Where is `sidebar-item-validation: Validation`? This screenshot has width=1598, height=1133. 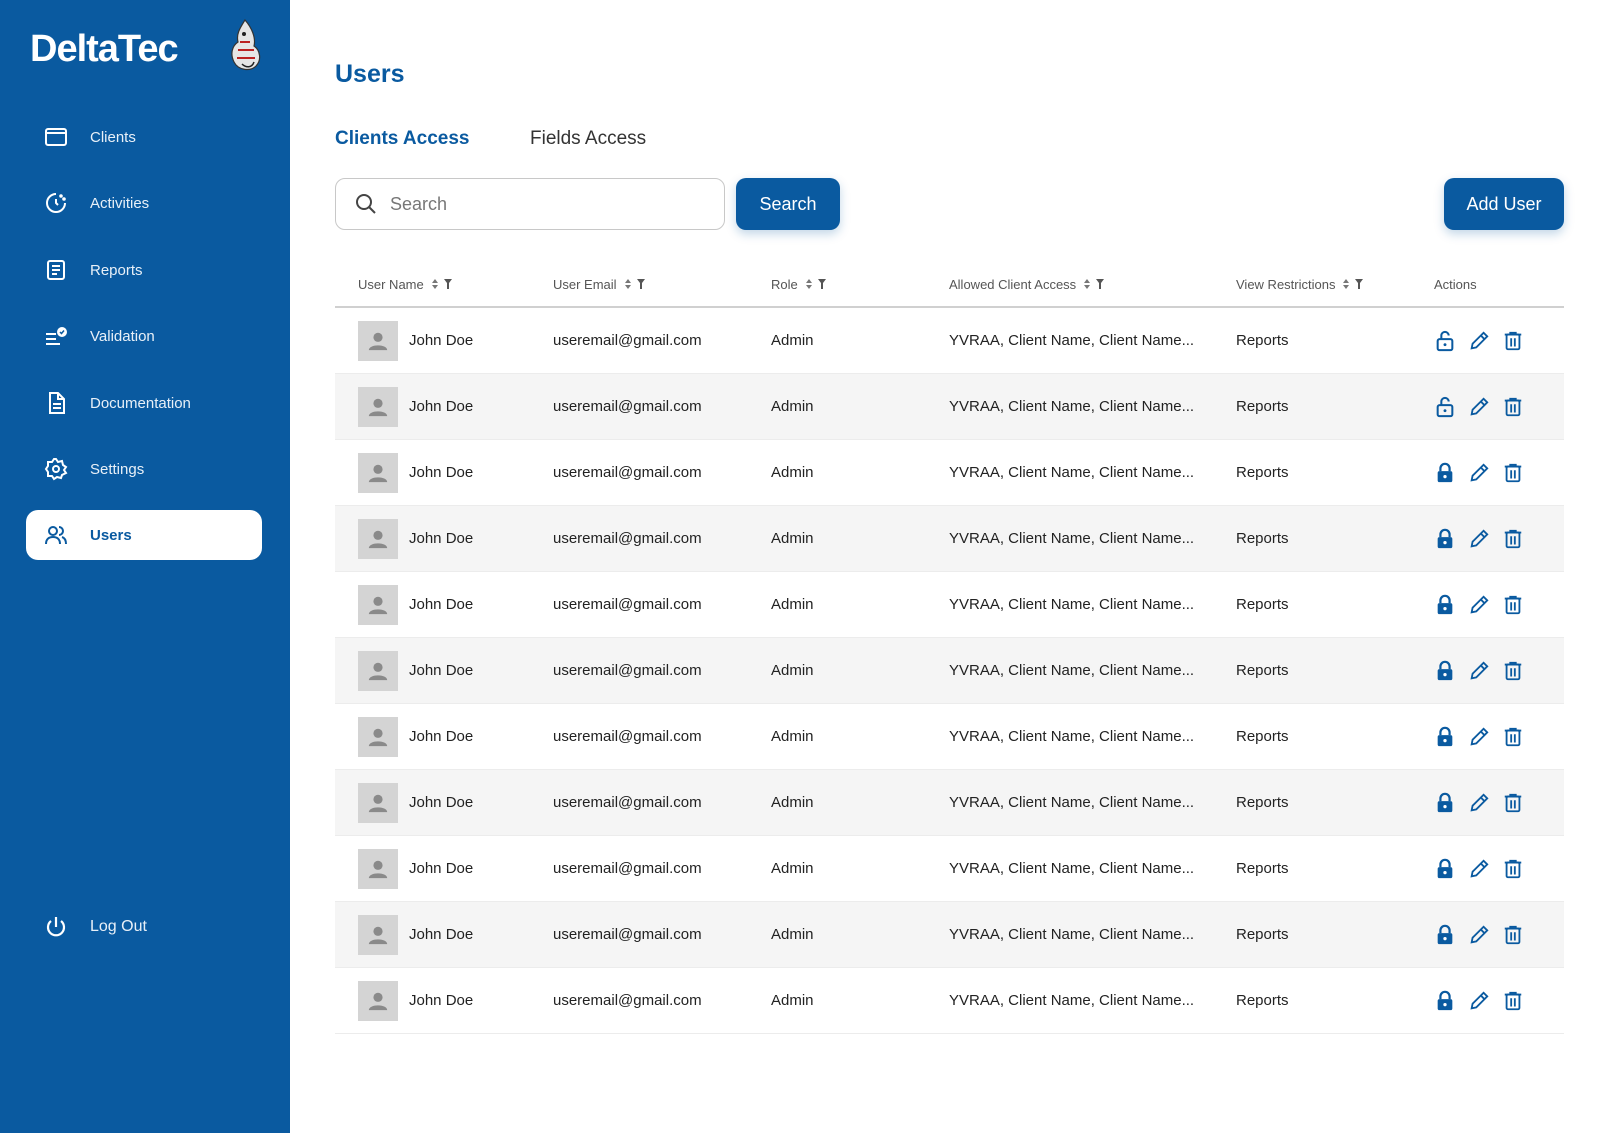 sidebar-item-validation: Validation is located at coordinates (144, 336).